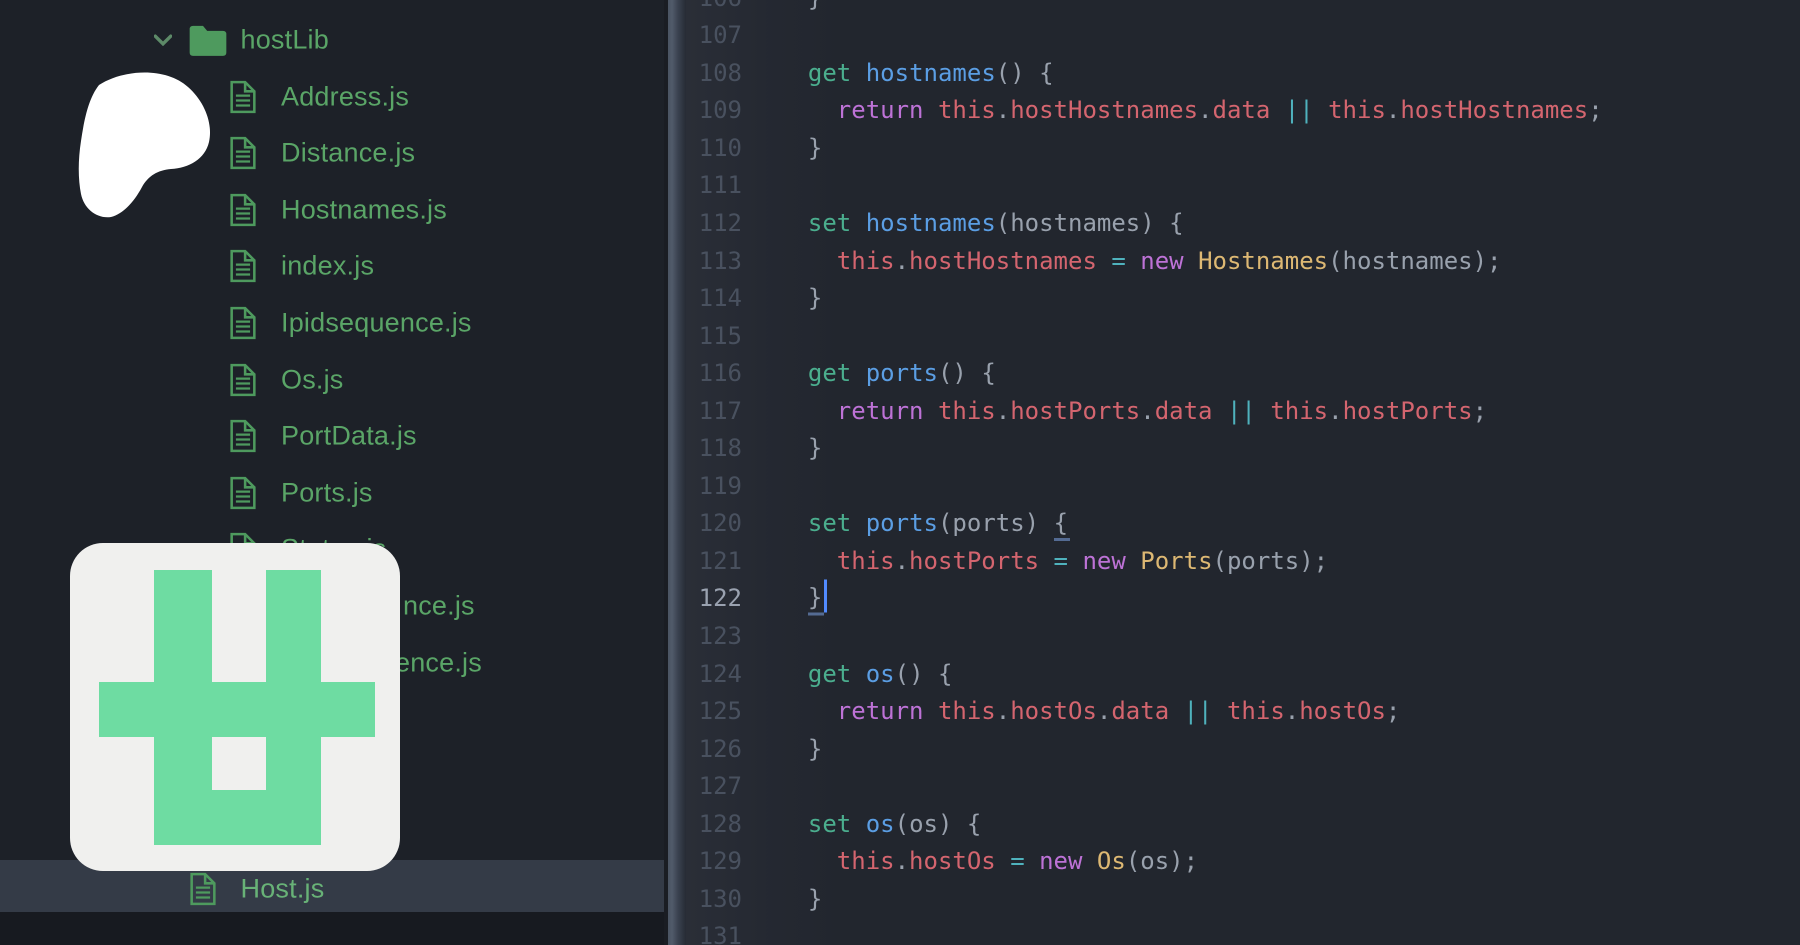 The width and height of the screenshot is (1800, 945). I want to click on line-number: 113, so click(714, 261).